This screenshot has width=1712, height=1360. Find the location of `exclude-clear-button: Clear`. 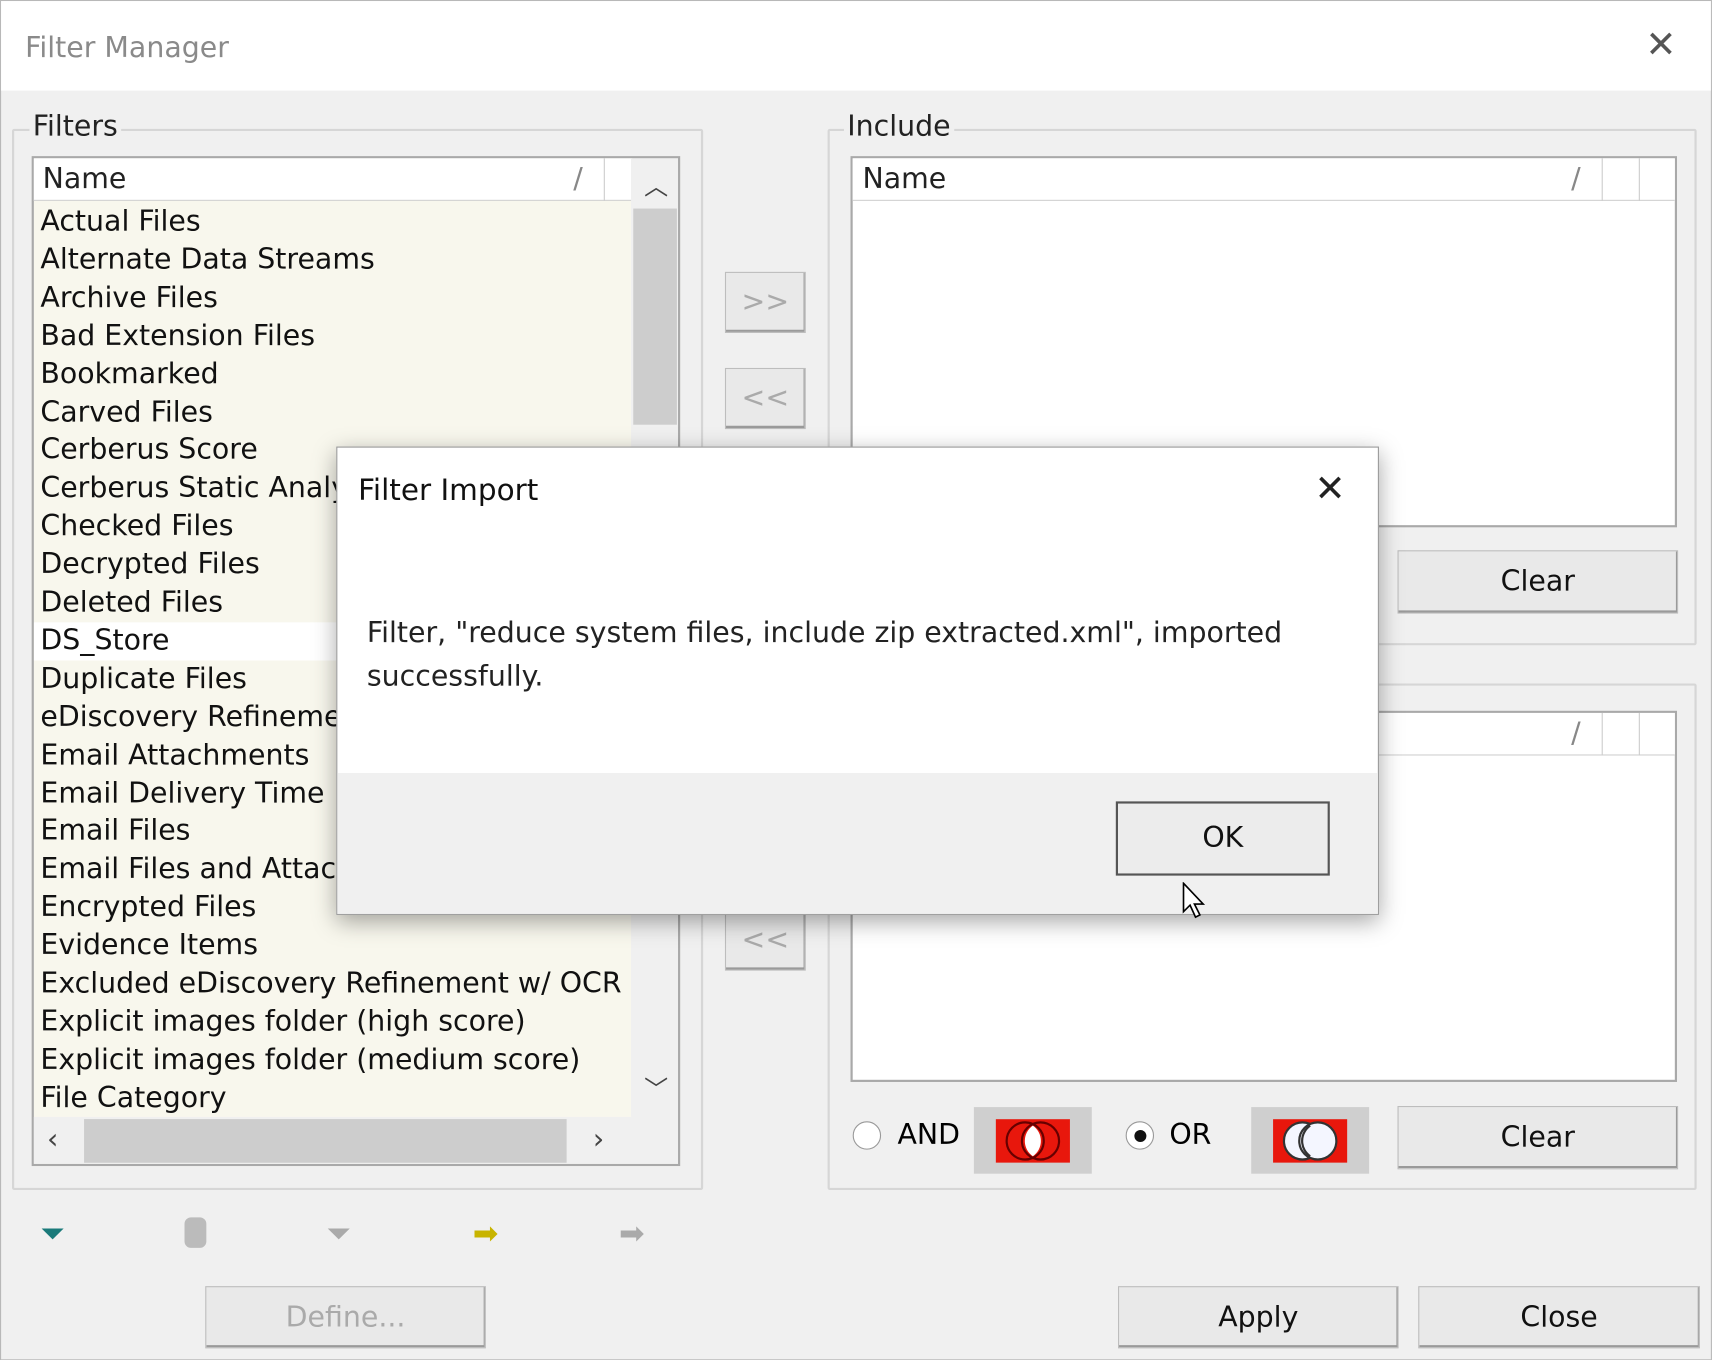

exclude-clear-button: Clear is located at coordinates (1538, 1137).